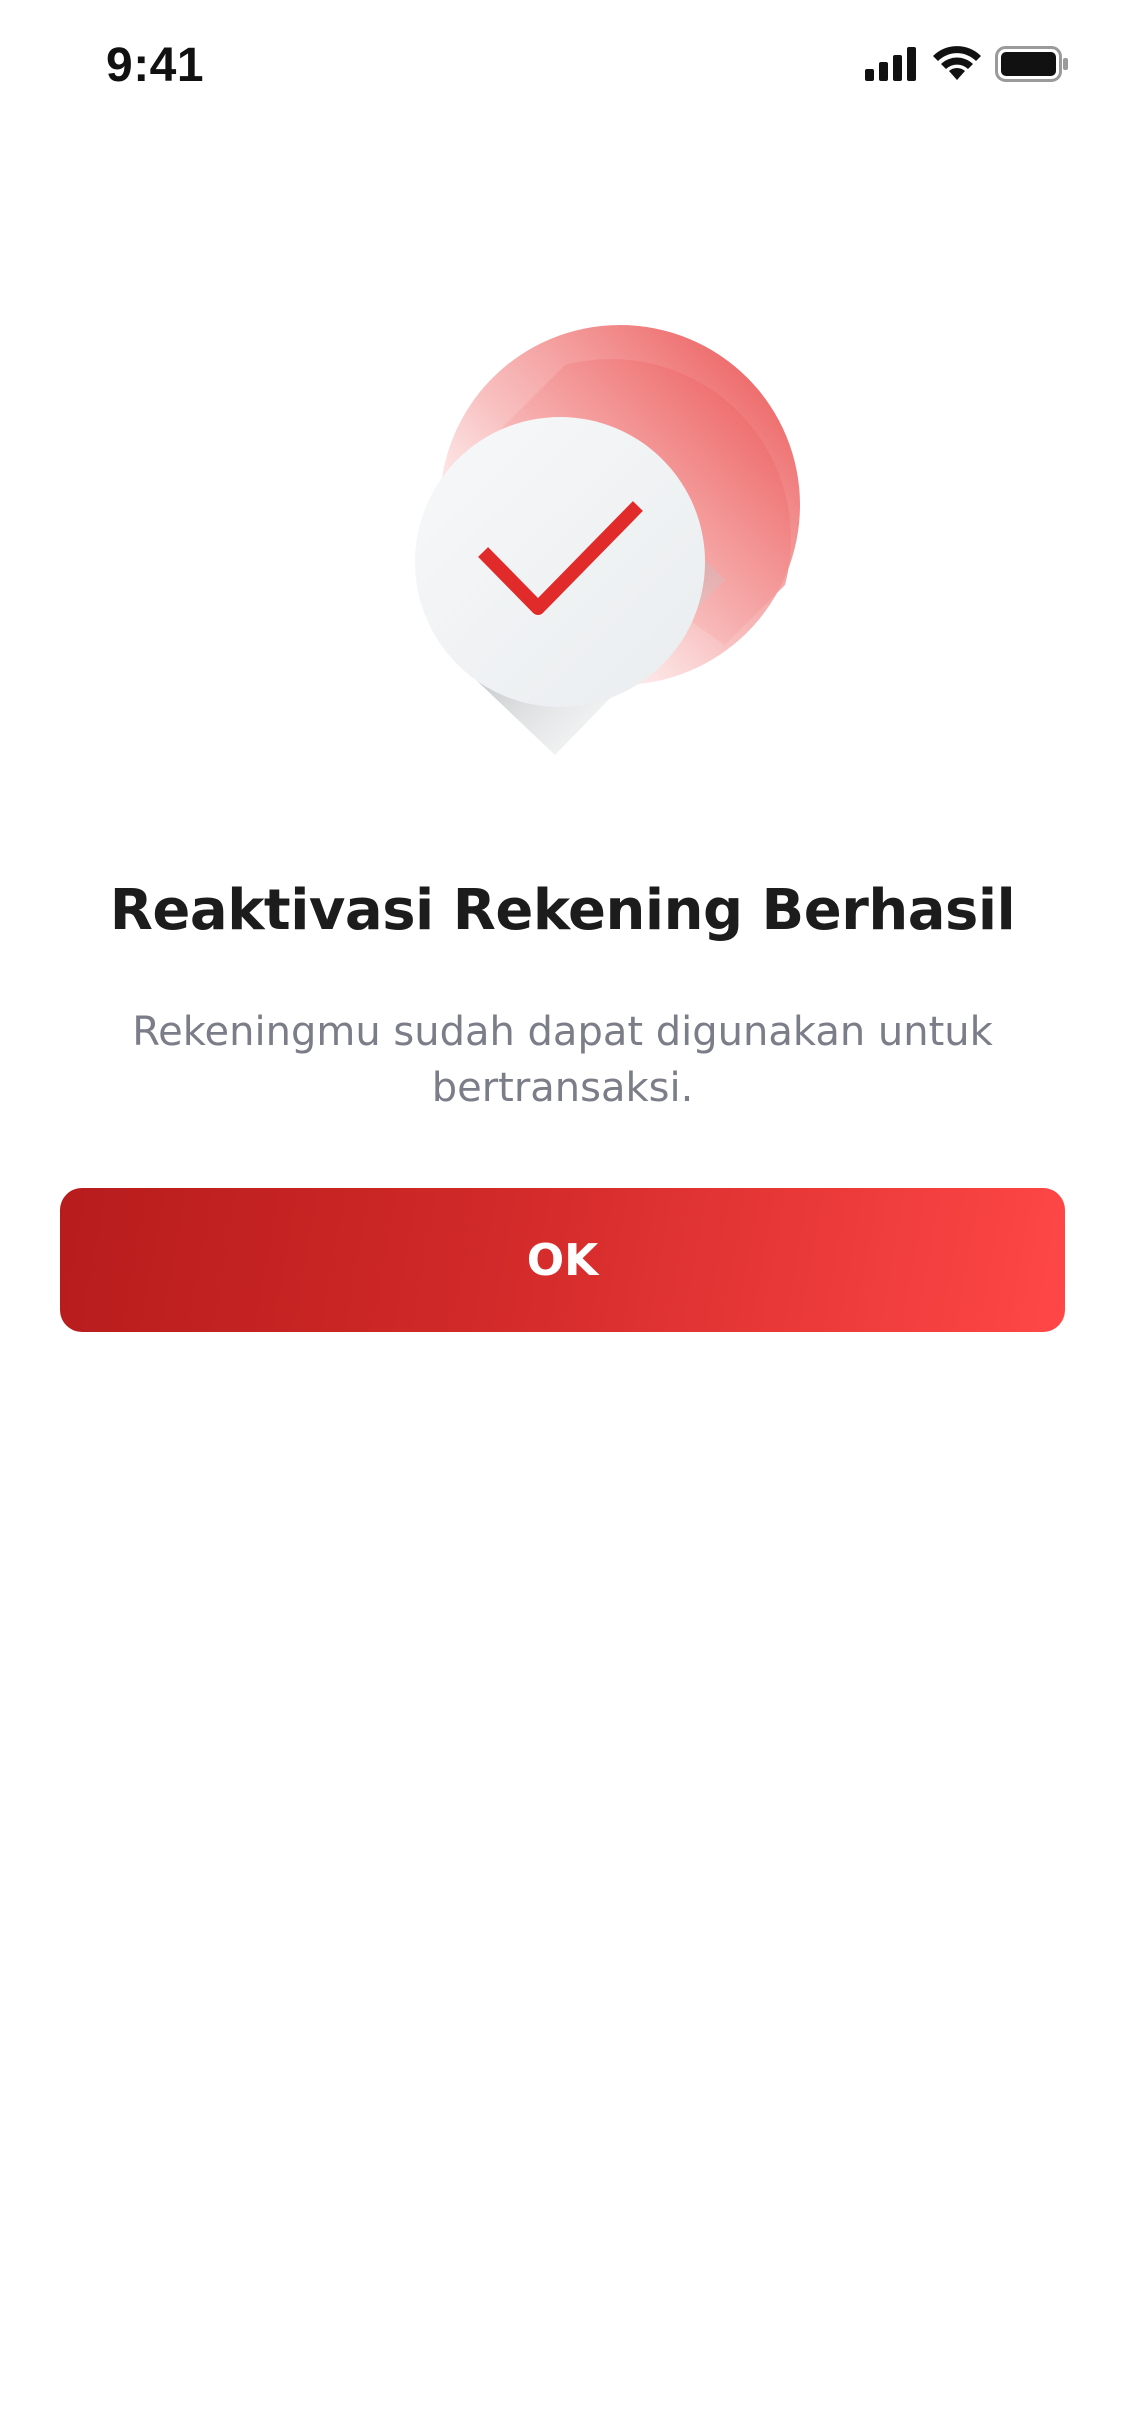 The height and width of the screenshot is (2436, 1125). I want to click on status-time: 9:41, so click(155, 65).